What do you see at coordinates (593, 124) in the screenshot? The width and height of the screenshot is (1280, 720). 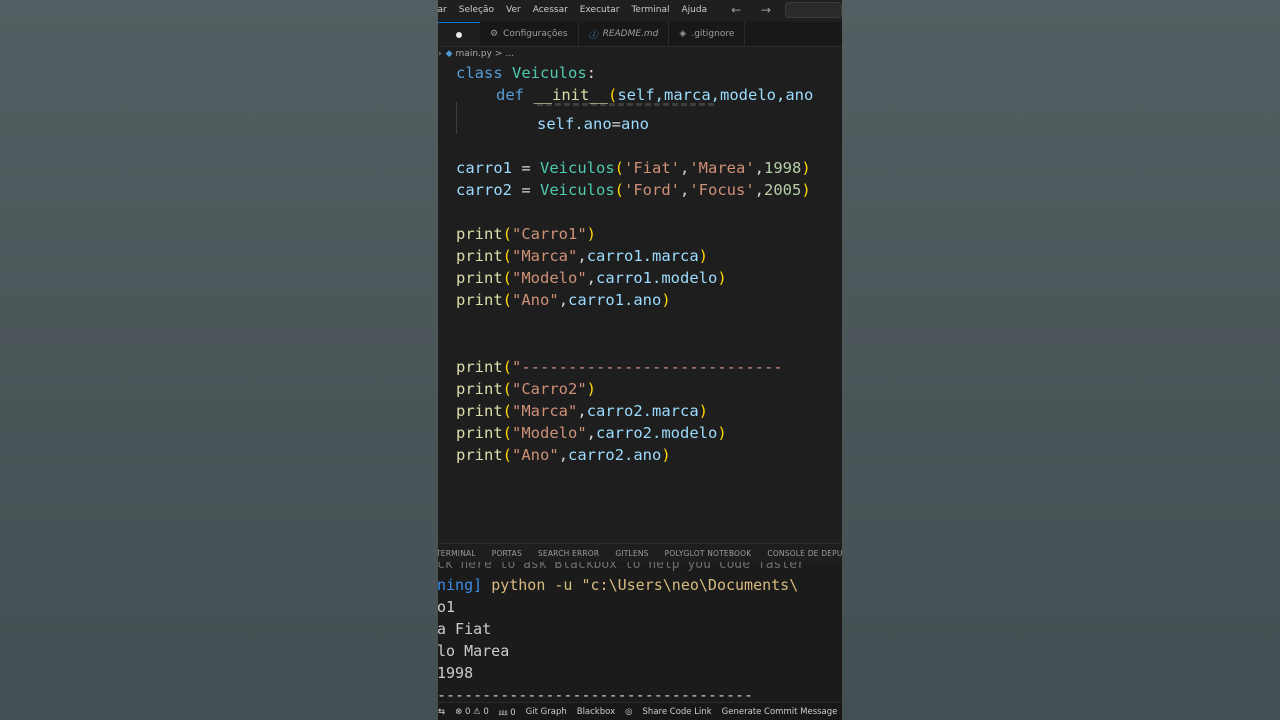 I see `code-line: self.ano=ano` at bounding box center [593, 124].